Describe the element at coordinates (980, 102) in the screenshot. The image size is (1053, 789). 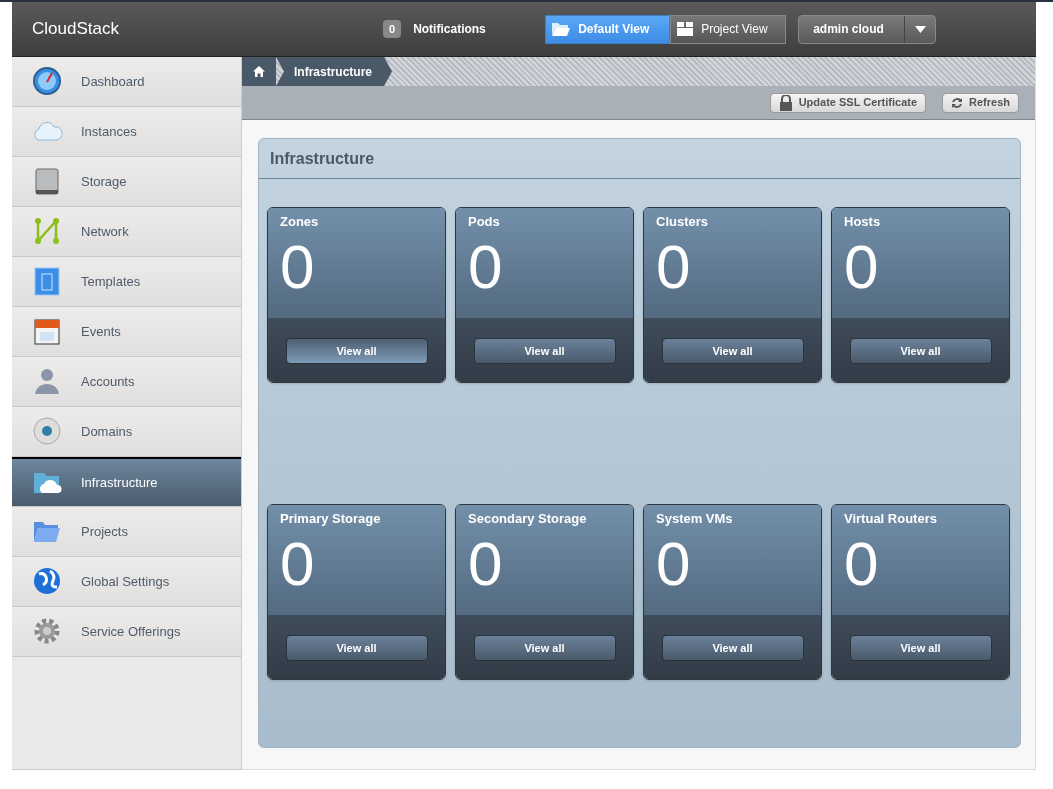
I see `toolbar-button: Refresh` at that location.